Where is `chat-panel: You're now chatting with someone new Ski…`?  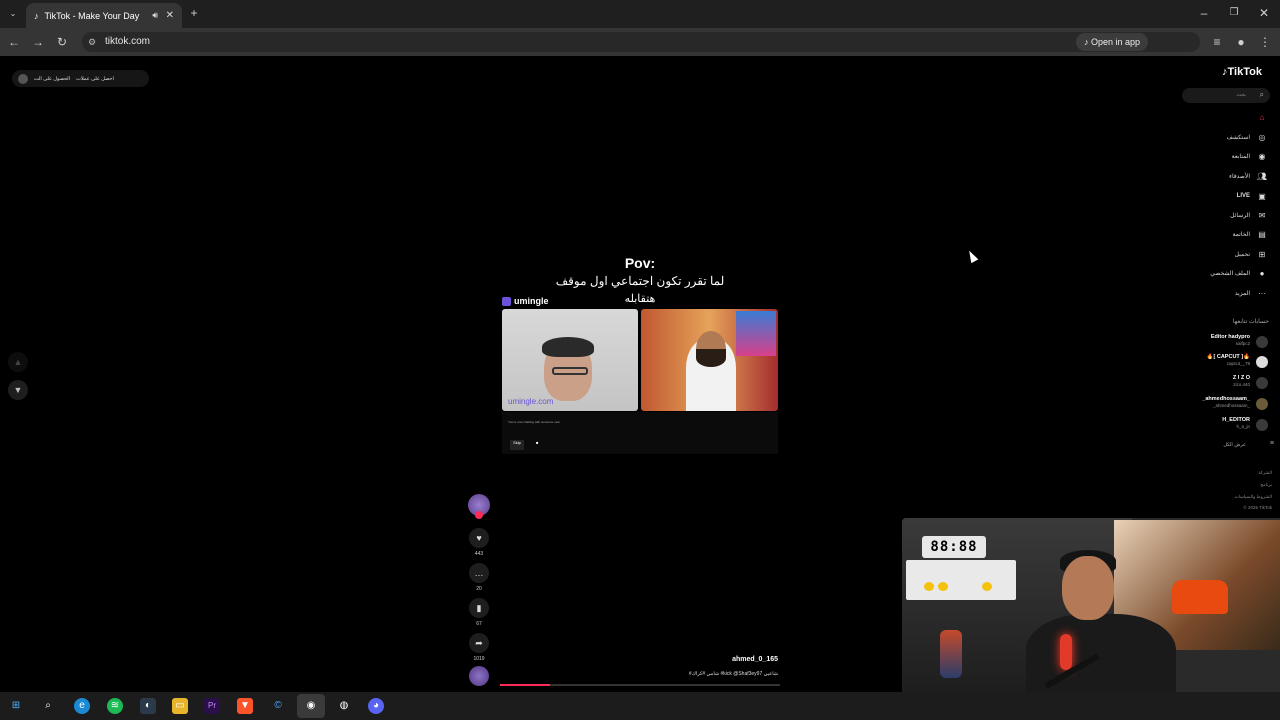
chat-panel: You're now chatting with someone new Ski… is located at coordinates (640, 433).